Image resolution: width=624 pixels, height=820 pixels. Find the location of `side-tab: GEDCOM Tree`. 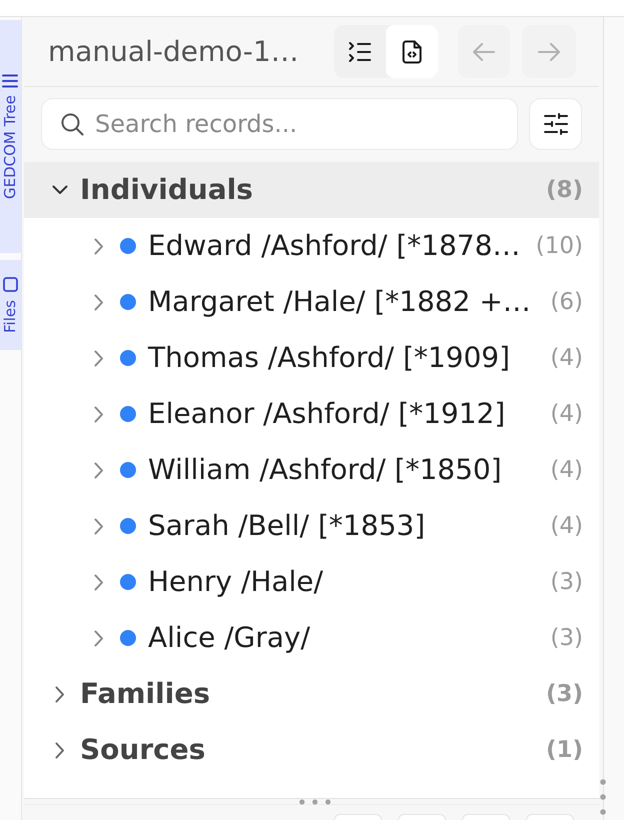

side-tab: GEDCOM Tree is located at coordinates (10, 136).